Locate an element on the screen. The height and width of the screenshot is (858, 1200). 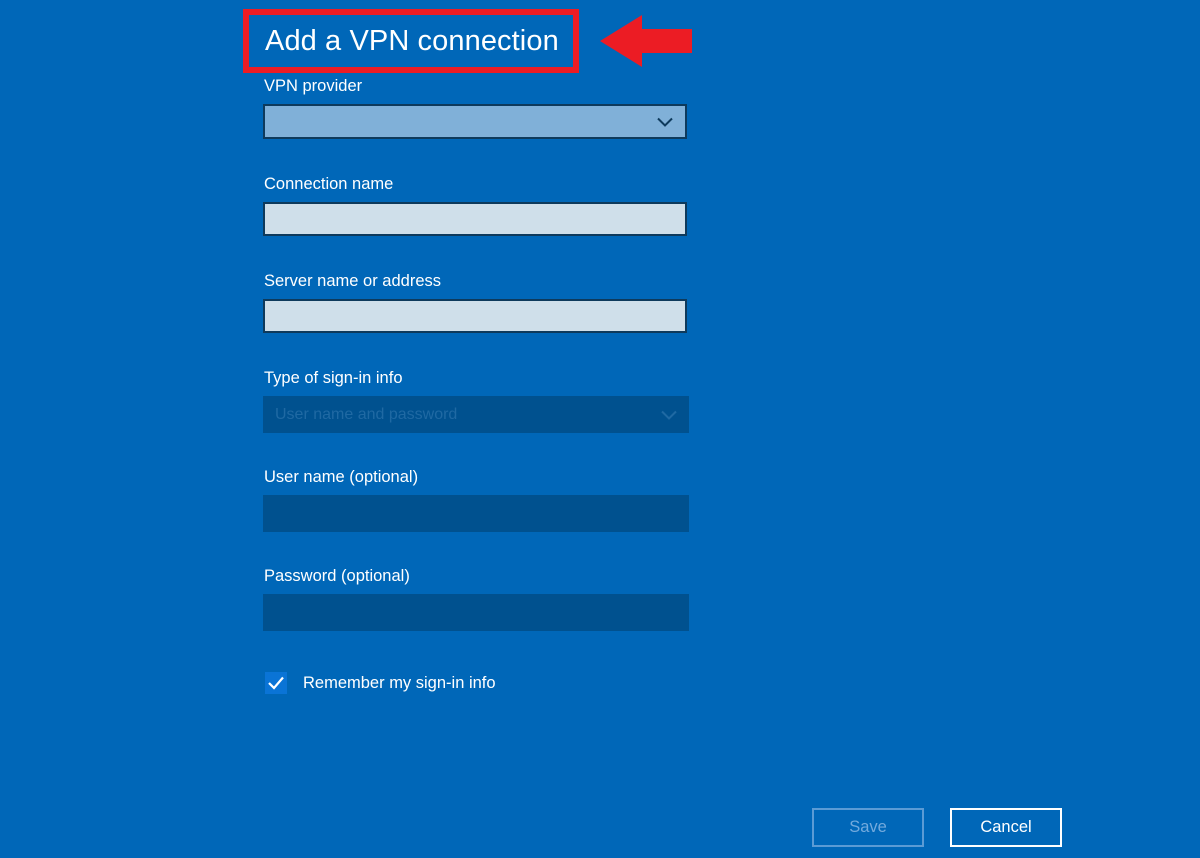
cancel-button: Cancel is located at coordinates (1006, 827).